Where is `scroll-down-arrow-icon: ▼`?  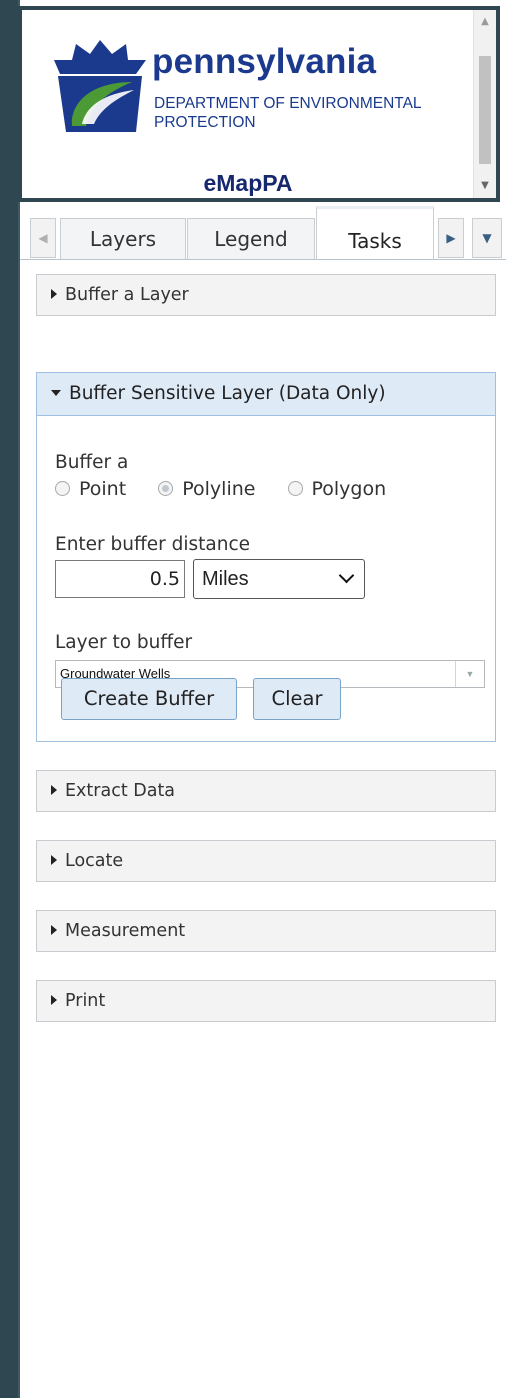 scroll-down-arrow-icon: ▼ is located at coordinates (485, 186).